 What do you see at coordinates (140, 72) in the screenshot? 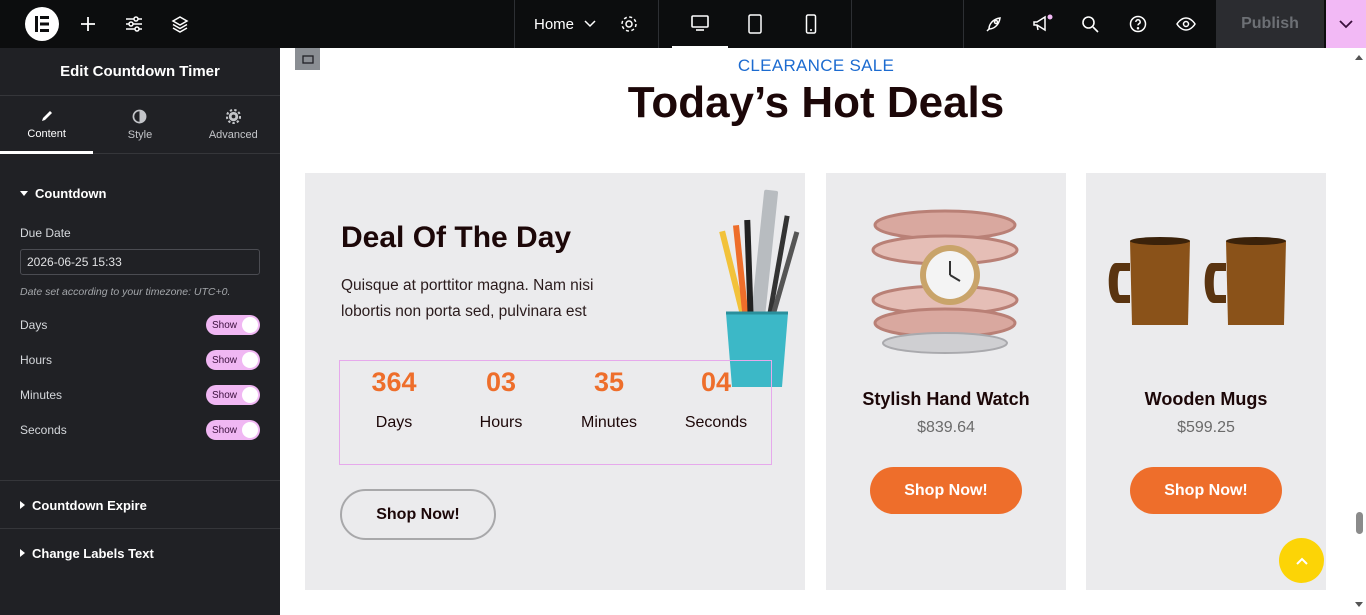
I see `panel-title: Edit Countdown Timer` at bounding box center [140, 72].